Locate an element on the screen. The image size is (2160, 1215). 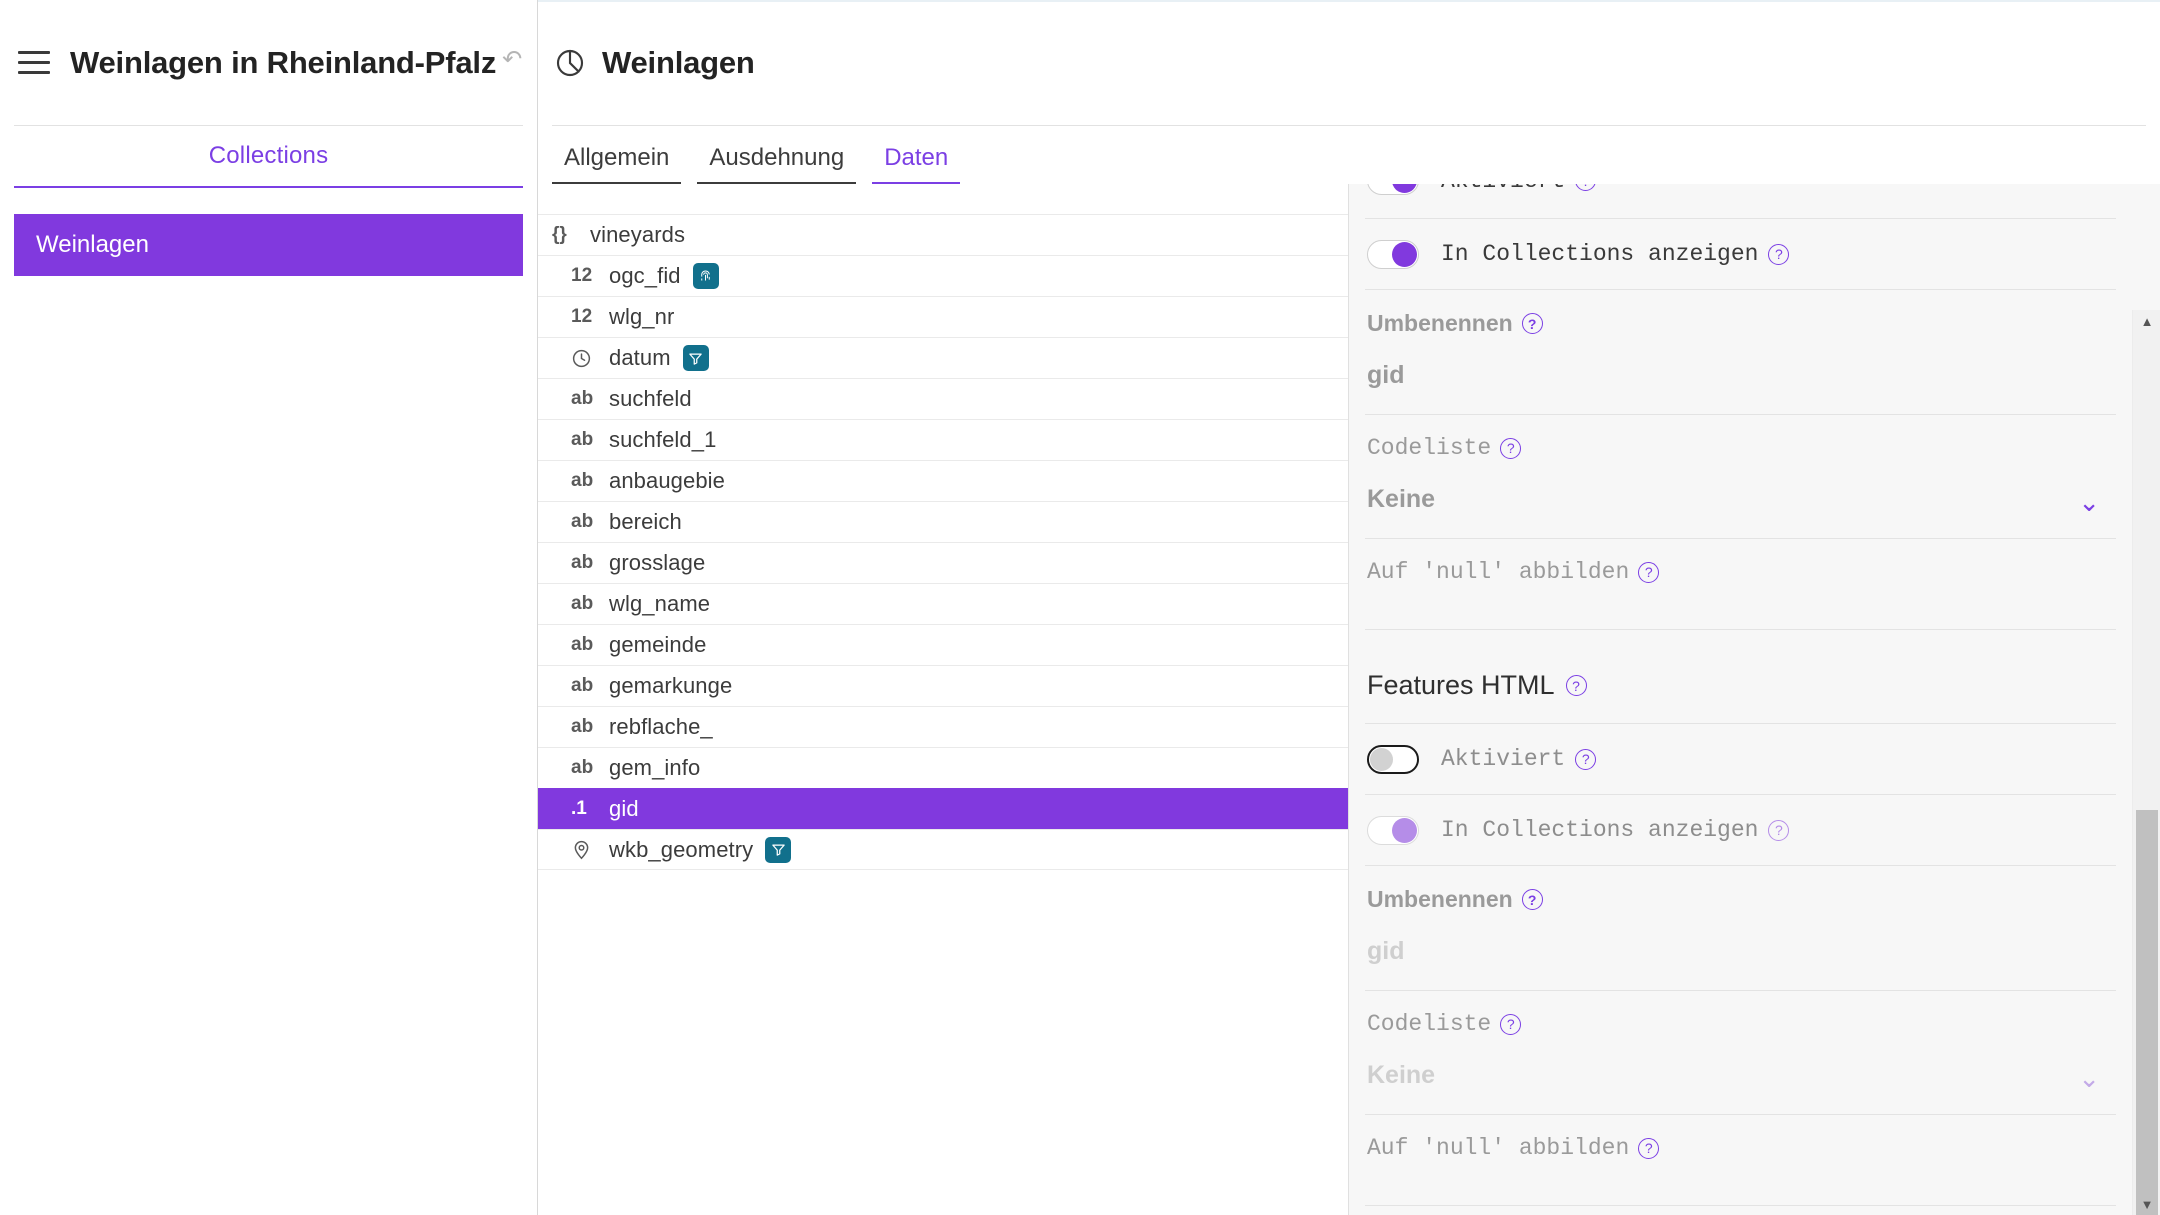
field-row-gemeinde: ab gemeinde is located at coordinates (943, 644).